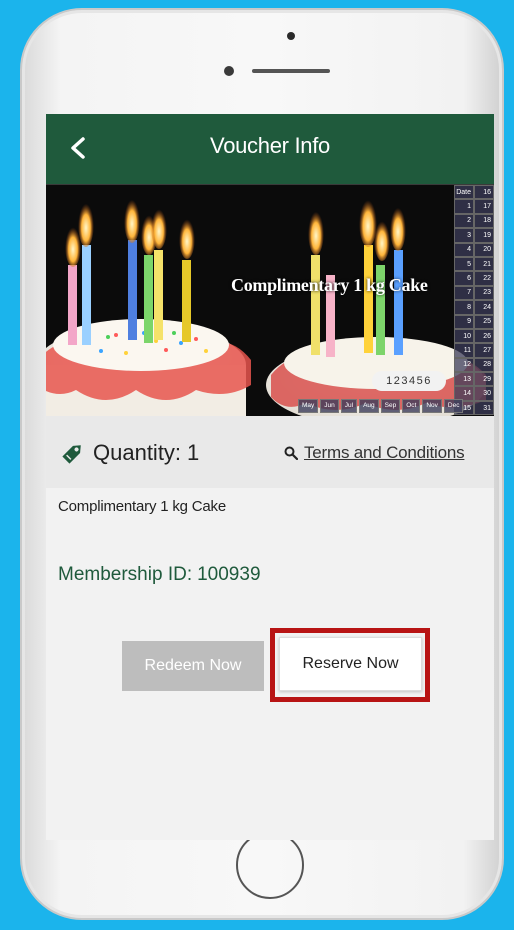  I want to click on front-camera, so click(229, 71).